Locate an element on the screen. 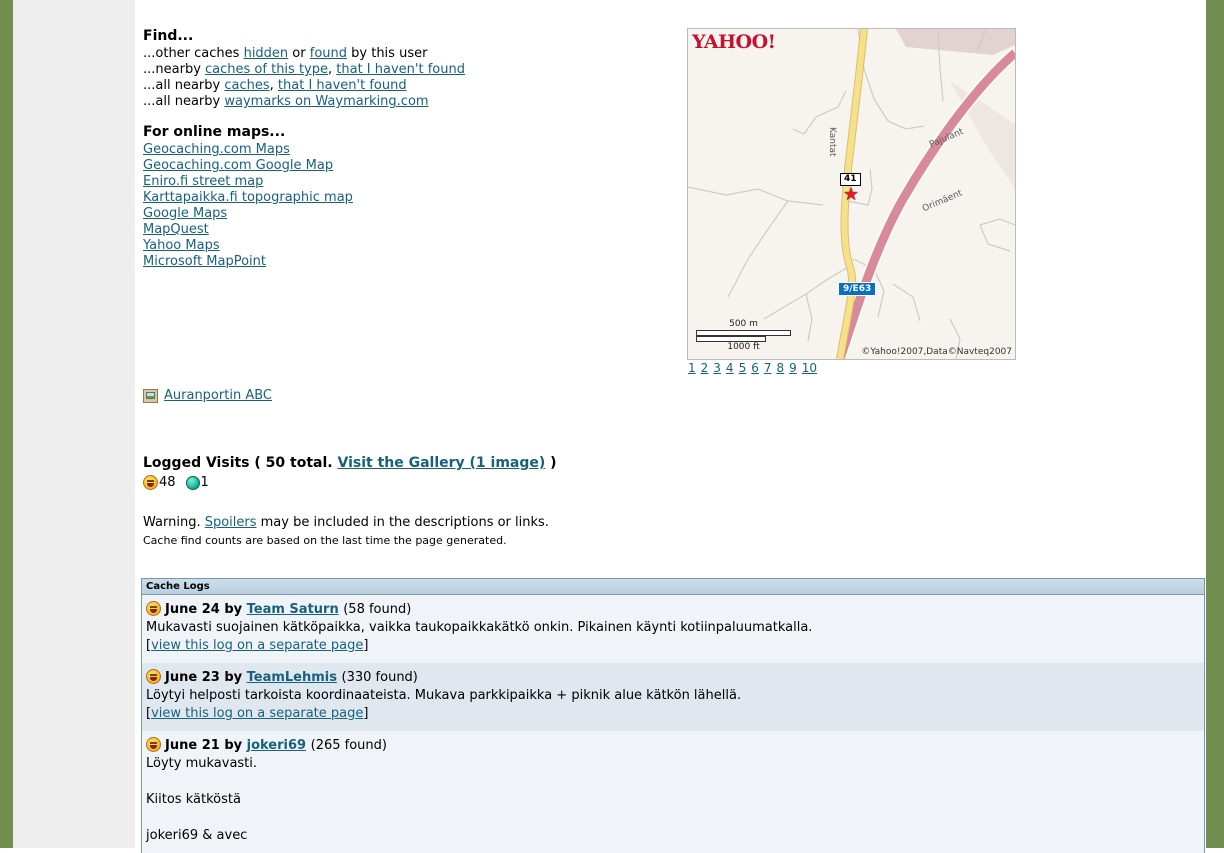 The width and height of the screenshot is (1224, 853). map-zoom-pager: 1 2 3 4 5 6 7 8 9 10 is located at coordinates (755, 368).